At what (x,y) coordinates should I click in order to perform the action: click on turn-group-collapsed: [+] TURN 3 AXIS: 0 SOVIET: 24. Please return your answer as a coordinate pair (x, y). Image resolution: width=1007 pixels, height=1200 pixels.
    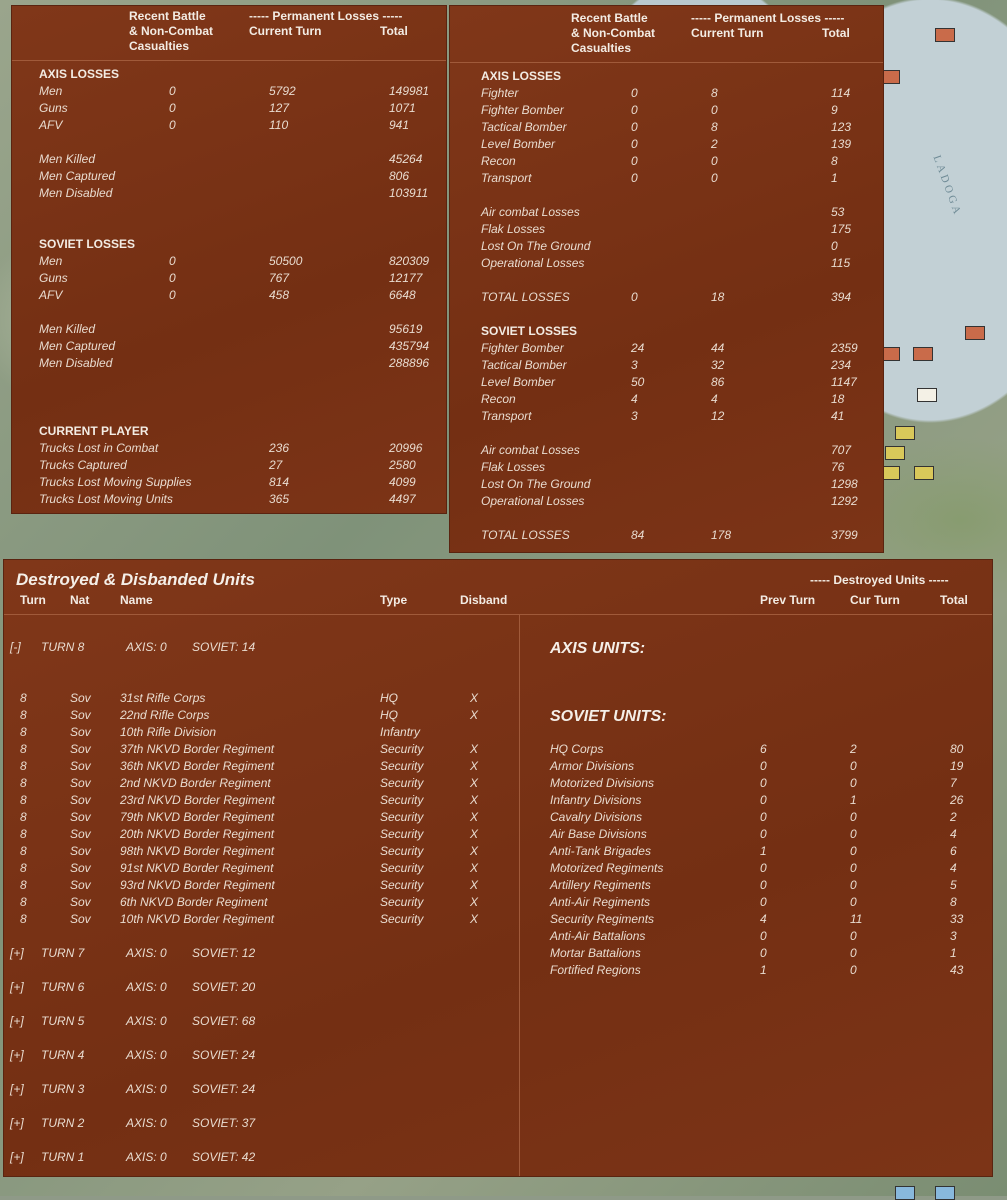
    Looking at the image, I should click on (498, 1089).